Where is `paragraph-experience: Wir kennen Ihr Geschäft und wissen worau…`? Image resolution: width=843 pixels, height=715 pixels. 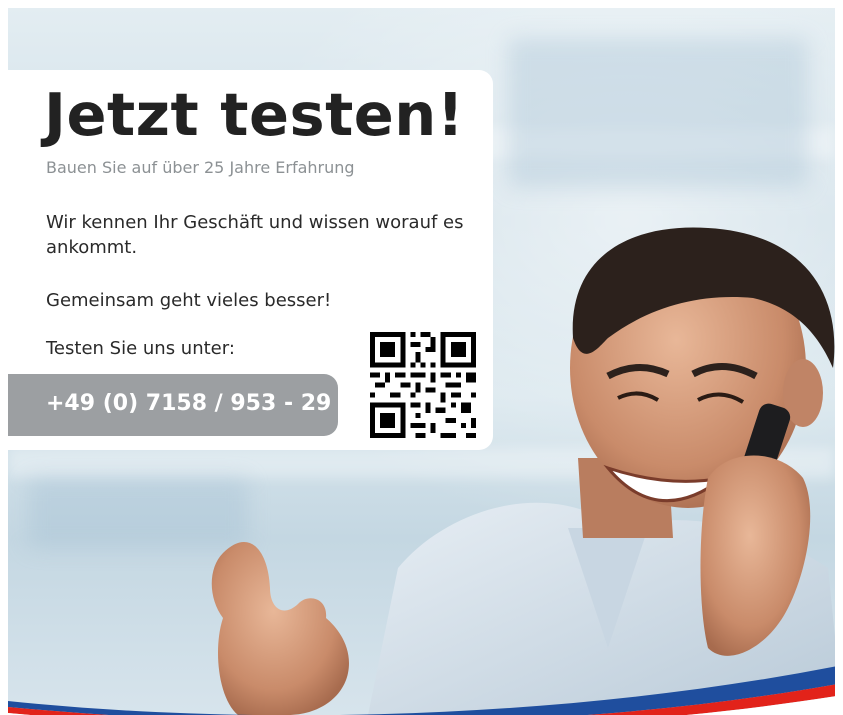
paragraph-experience: Wir kennen Ihr Geschäft und wissen worau… is located at coordinates (255, 235).